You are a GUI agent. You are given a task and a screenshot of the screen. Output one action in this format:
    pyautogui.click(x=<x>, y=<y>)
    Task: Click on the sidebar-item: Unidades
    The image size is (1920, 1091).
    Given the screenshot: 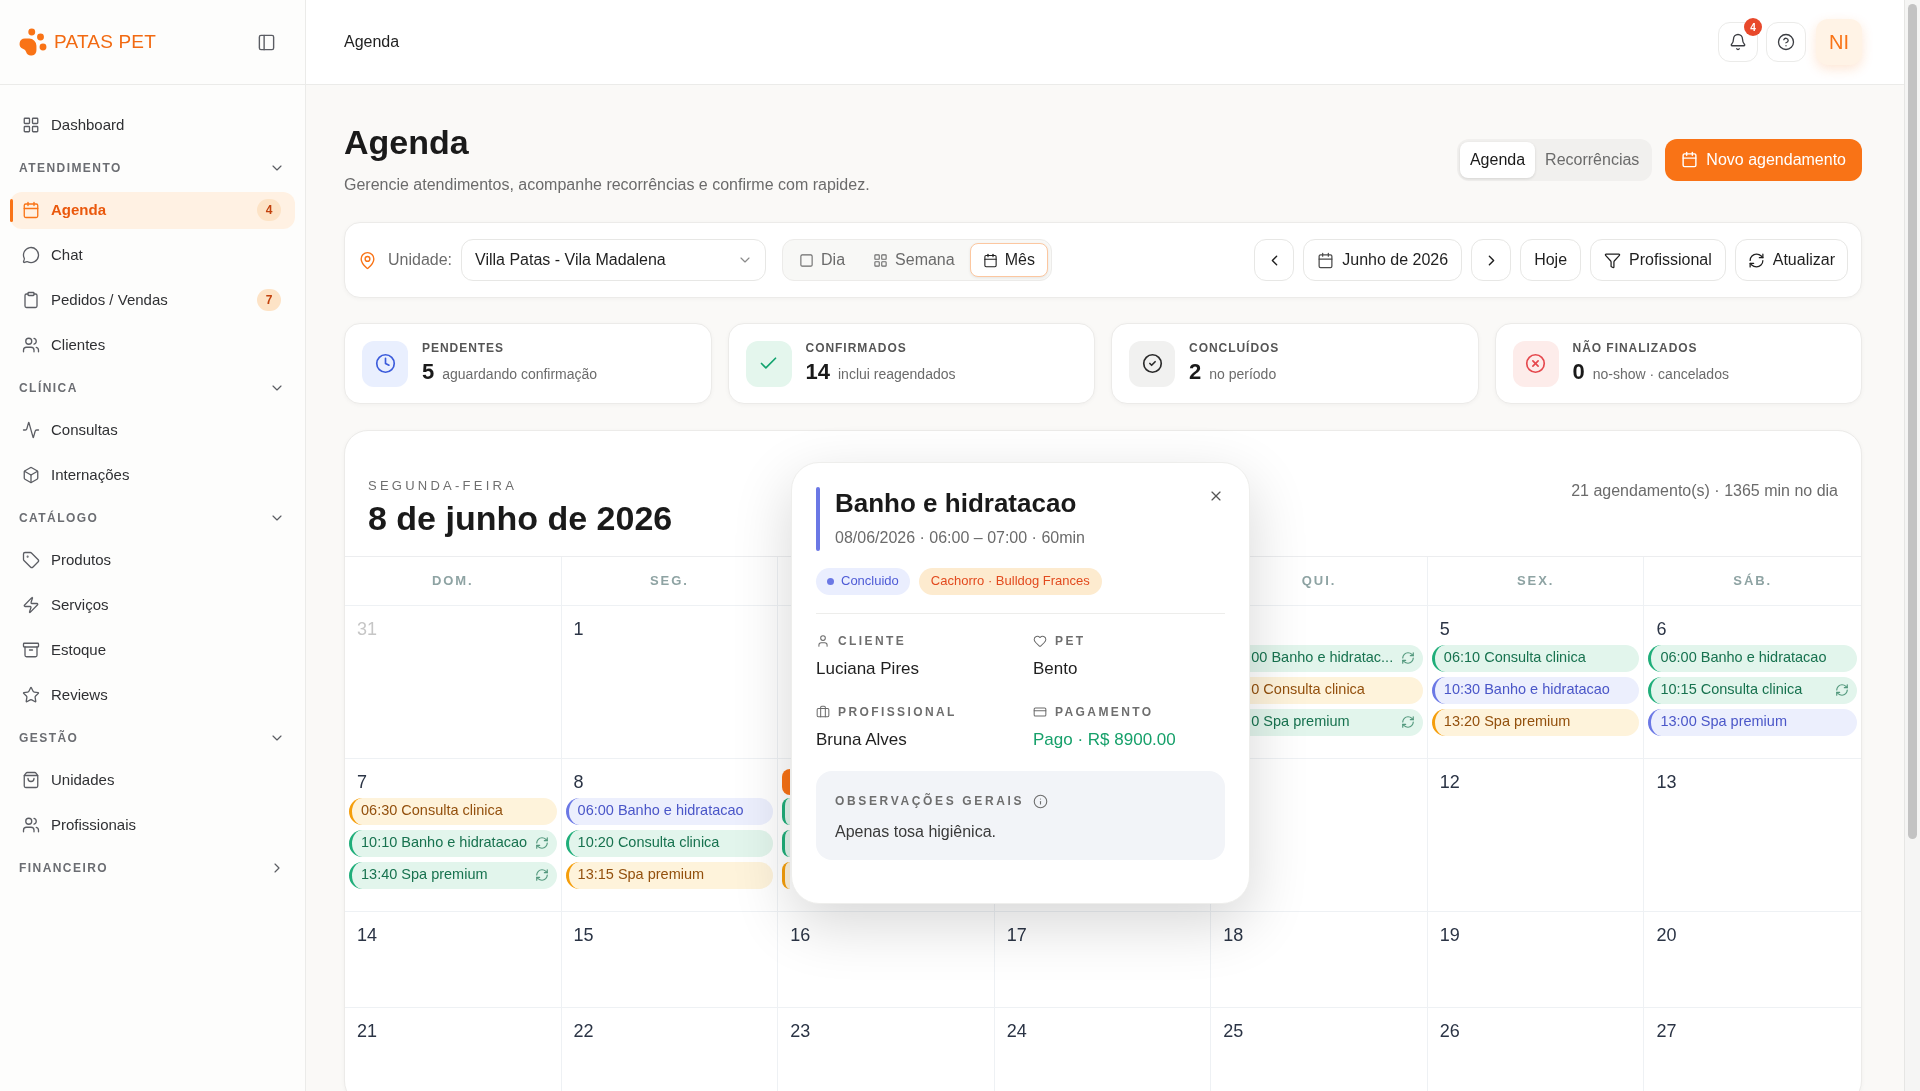 What is the action you would take?
    pyautogui.click(x=152, y=780)
    